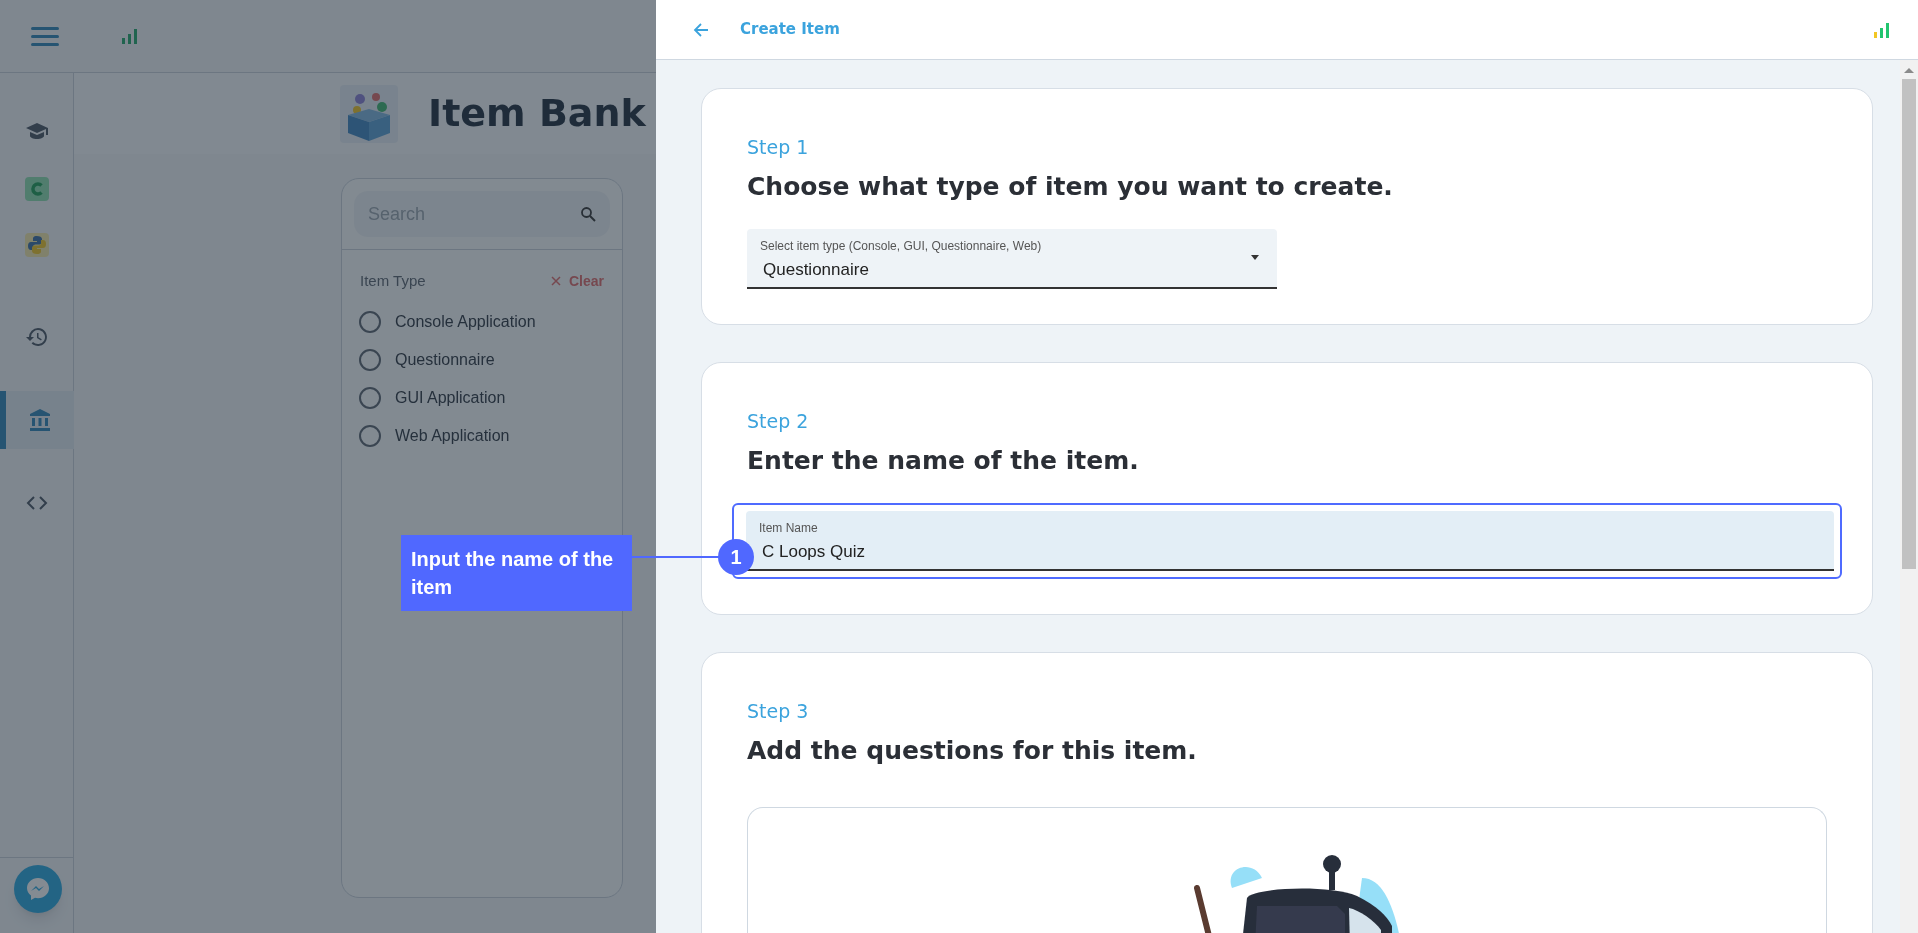  I want to click on sidebar-item, so click(37, 420).